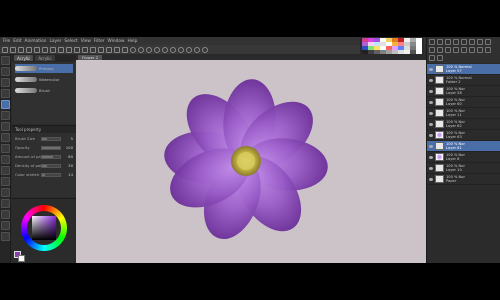  What do you see at coordinates (463, 157) in the screenshot?
I see `layer-row: 100 % Nor Layer 8` at bounding box center [463, 157].